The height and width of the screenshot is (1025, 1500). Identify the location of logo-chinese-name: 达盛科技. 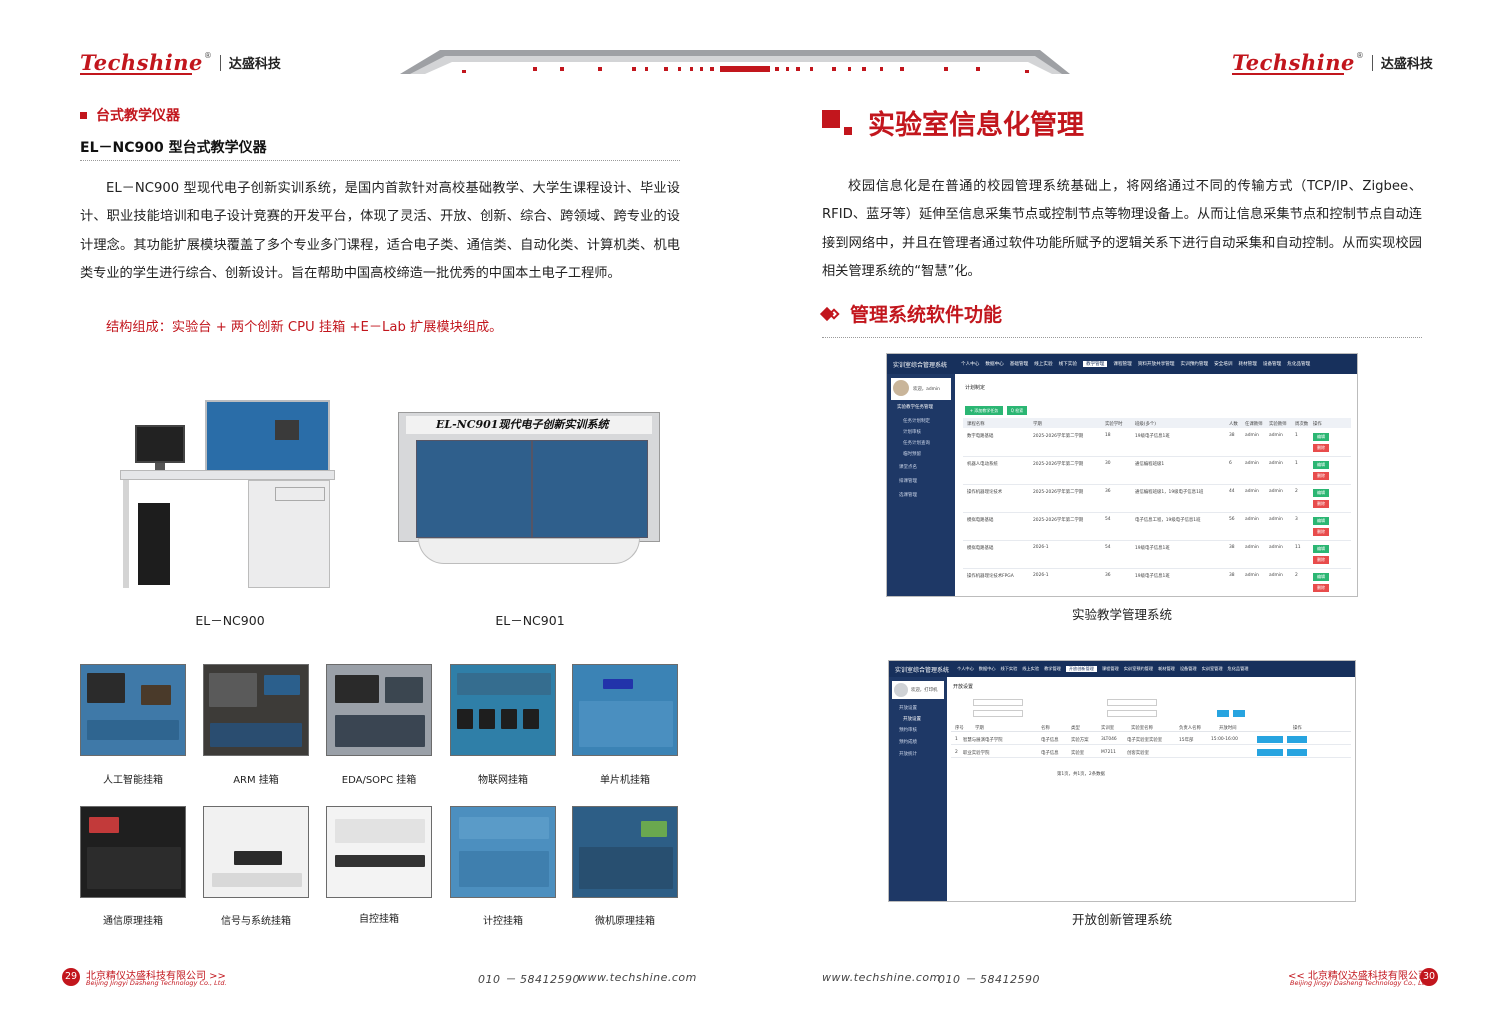
(1406, 64).